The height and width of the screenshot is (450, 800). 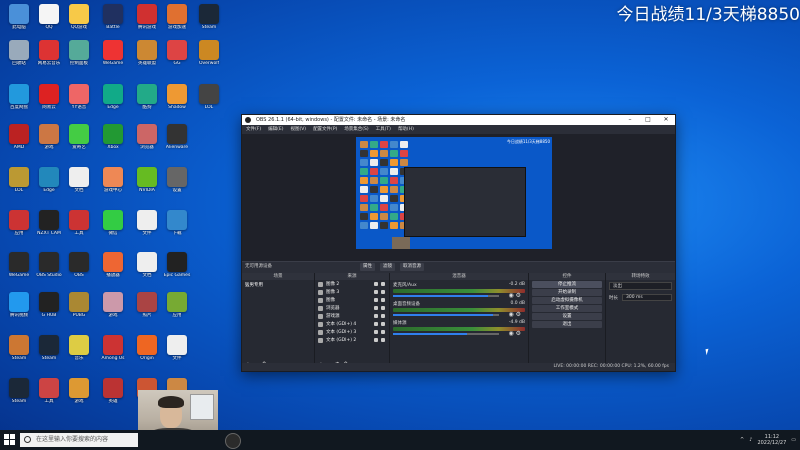 I want to click on desktop-icon: 腾讯视频, so click(x=19, y=307).